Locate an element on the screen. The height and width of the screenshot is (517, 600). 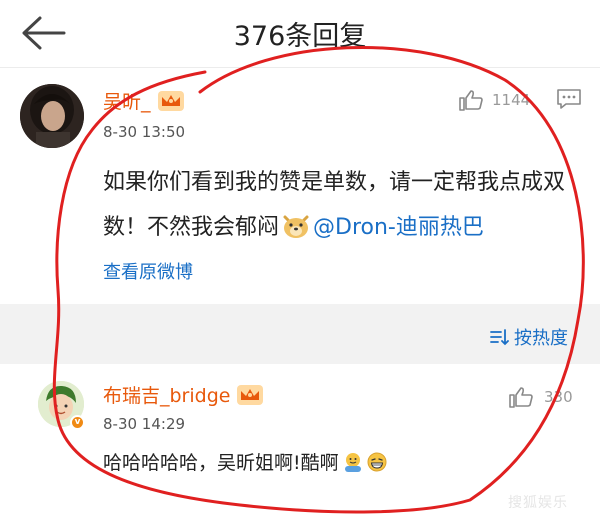
reply-text: 哈哈哈哈哈，吴昕姐啊!酷啊 is located at coordinates (221, 463).